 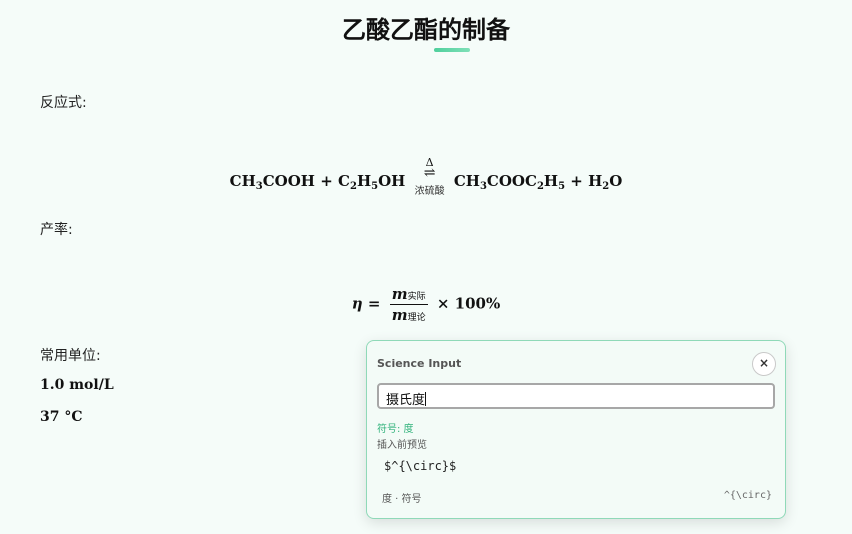 What do you see at coordinates (63, 103) in the screenshot?
I see `reaction-label: 反应式:` at bounding box center [63, 103].